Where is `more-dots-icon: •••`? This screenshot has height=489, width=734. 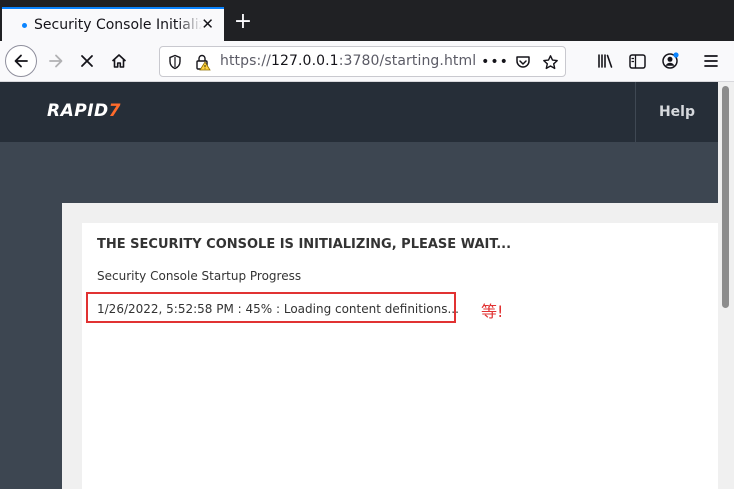
more-dots-icon: ••• is located at coordinates (494, 62).